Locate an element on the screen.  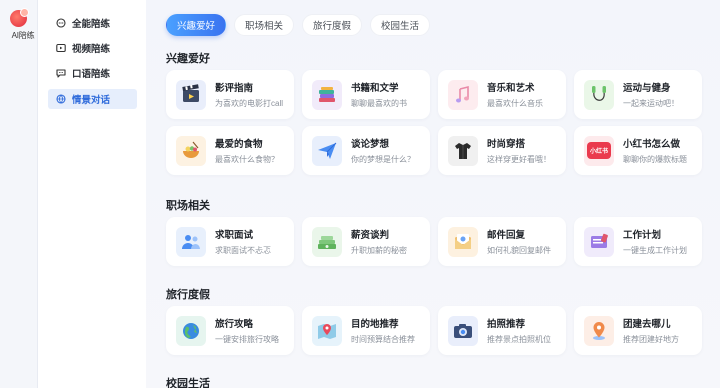
menu-item-scenario: 情景对话 is located at coordinates (92, 99).